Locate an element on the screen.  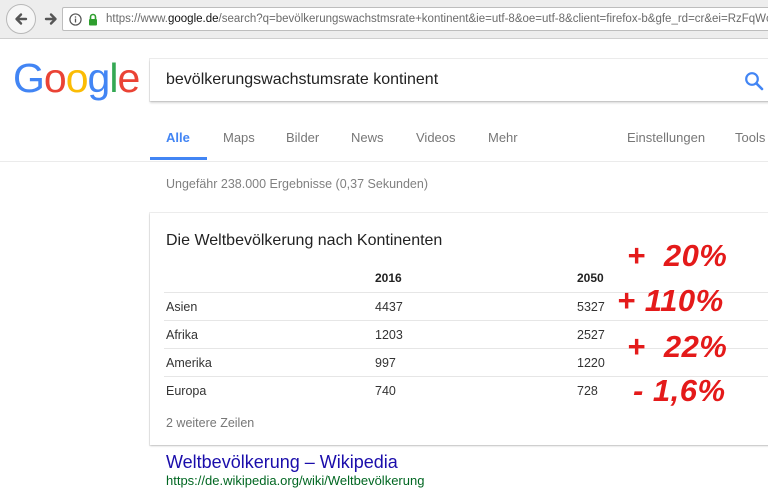
annotation-asien: + 20% is located at coordinates (677, 255).